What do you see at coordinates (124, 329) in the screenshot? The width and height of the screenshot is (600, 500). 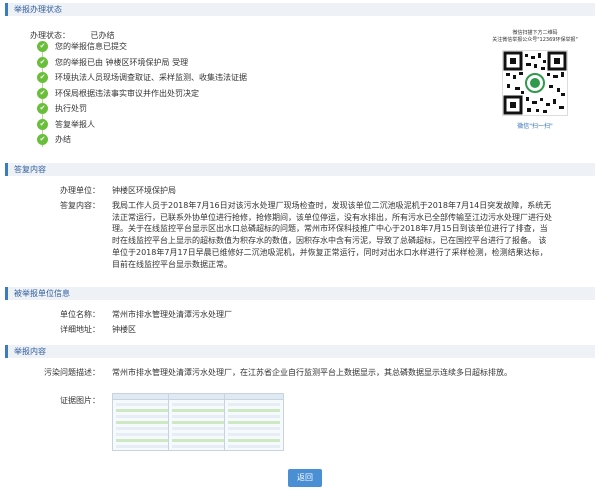 I see `reported-address-value: 钟楼区` at bounding box center [124, 329].